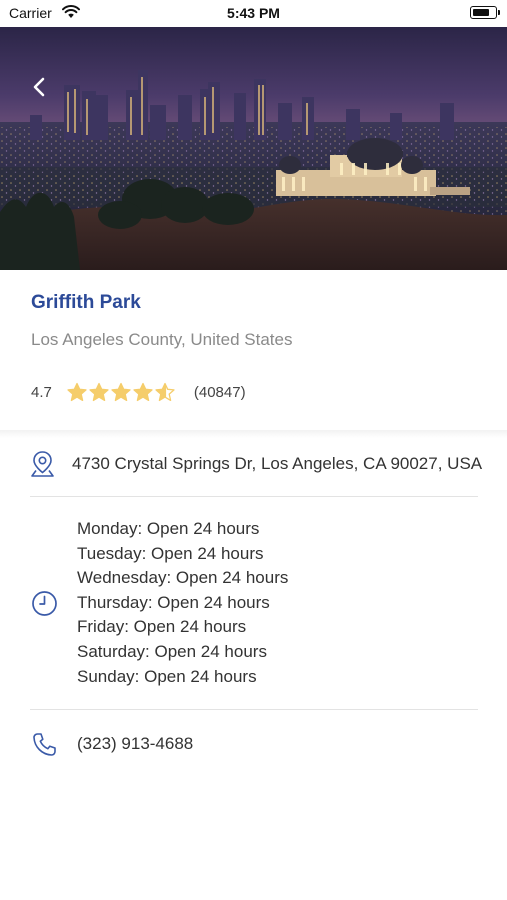 This screenshot has width=507, height=900. I want to click on place-title: Griffith Park, so click(86, 302).